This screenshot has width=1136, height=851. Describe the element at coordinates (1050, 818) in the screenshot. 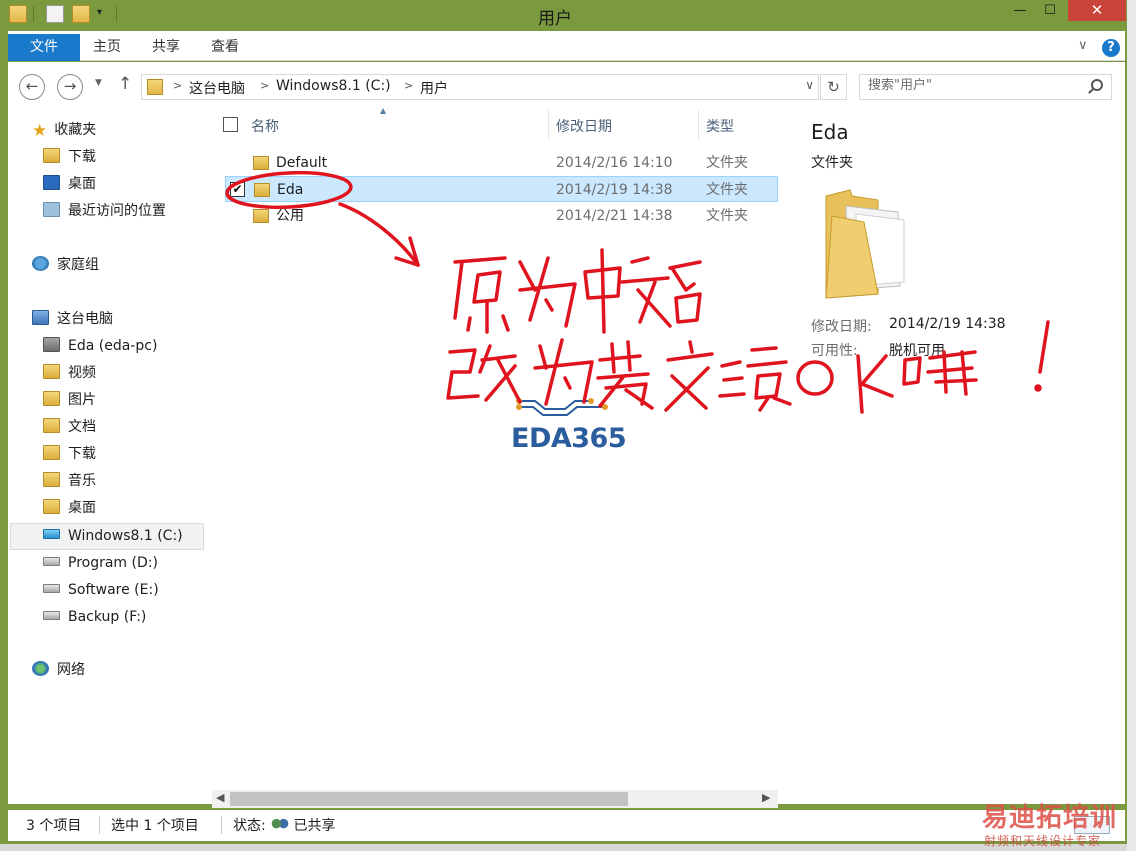

I see `watermark-title: 易迪拓培训` at that location.